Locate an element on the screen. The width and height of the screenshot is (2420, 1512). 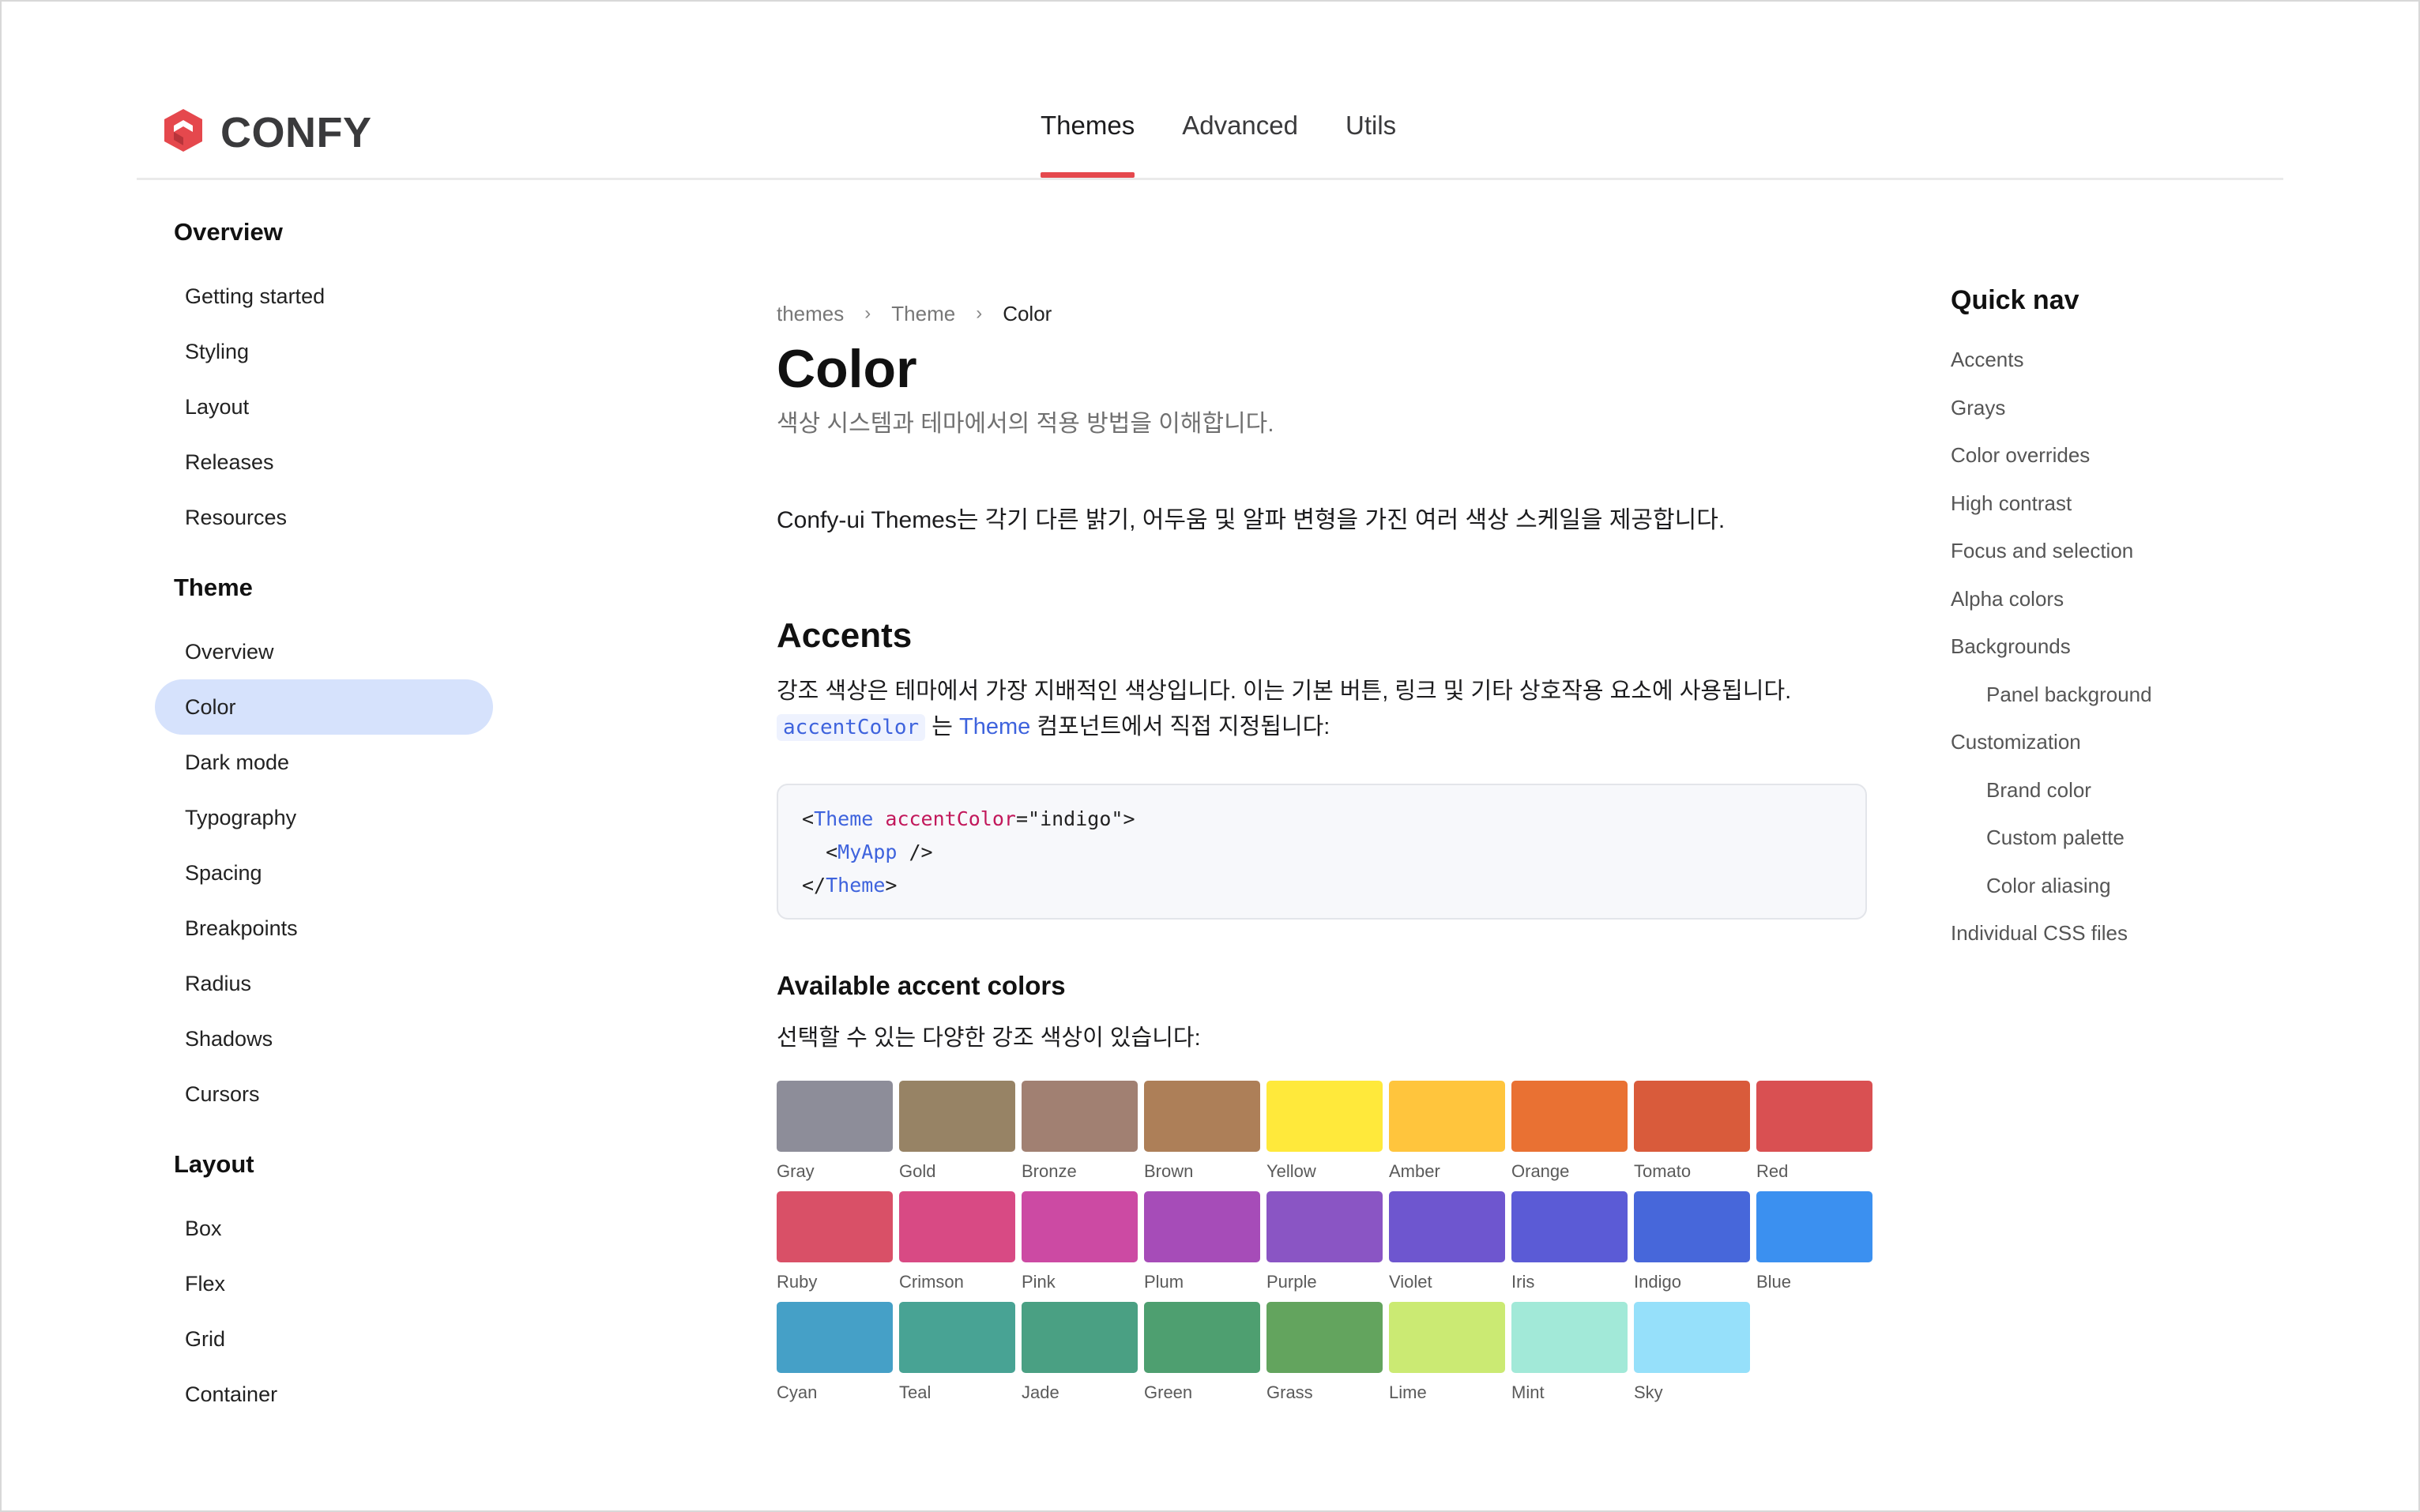
breadcrumb: themes › Theme › Color is located at coordinates (1322, 313).